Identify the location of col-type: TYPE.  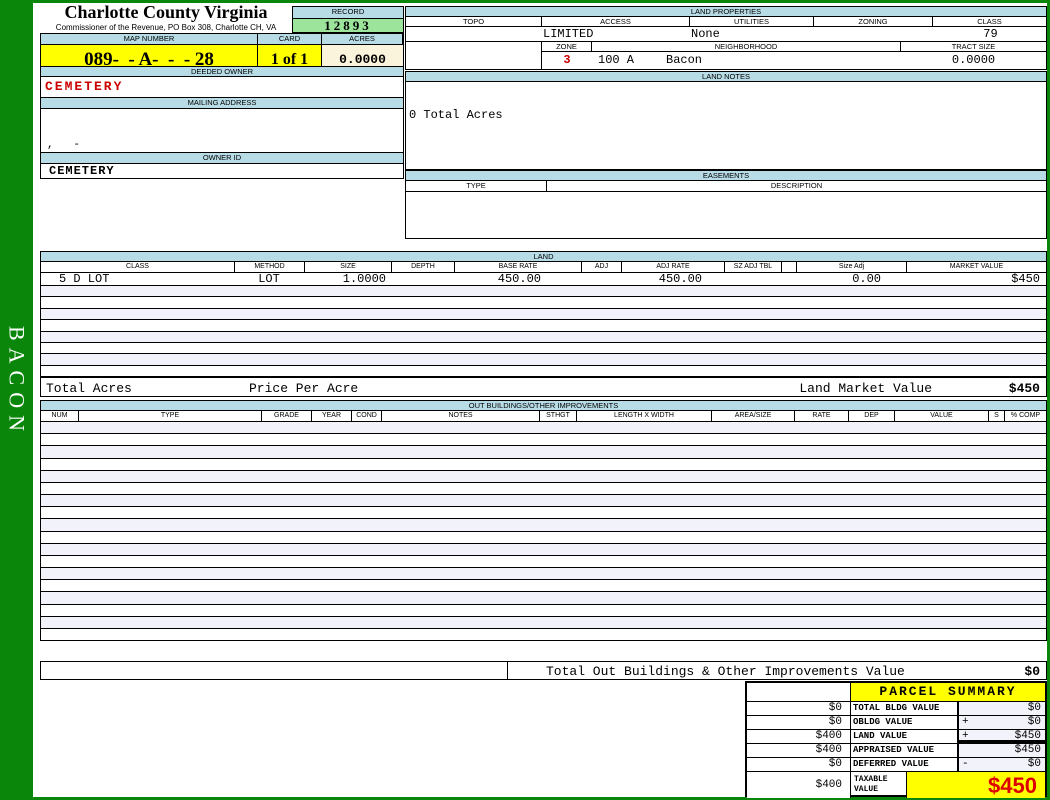
(169, 416).